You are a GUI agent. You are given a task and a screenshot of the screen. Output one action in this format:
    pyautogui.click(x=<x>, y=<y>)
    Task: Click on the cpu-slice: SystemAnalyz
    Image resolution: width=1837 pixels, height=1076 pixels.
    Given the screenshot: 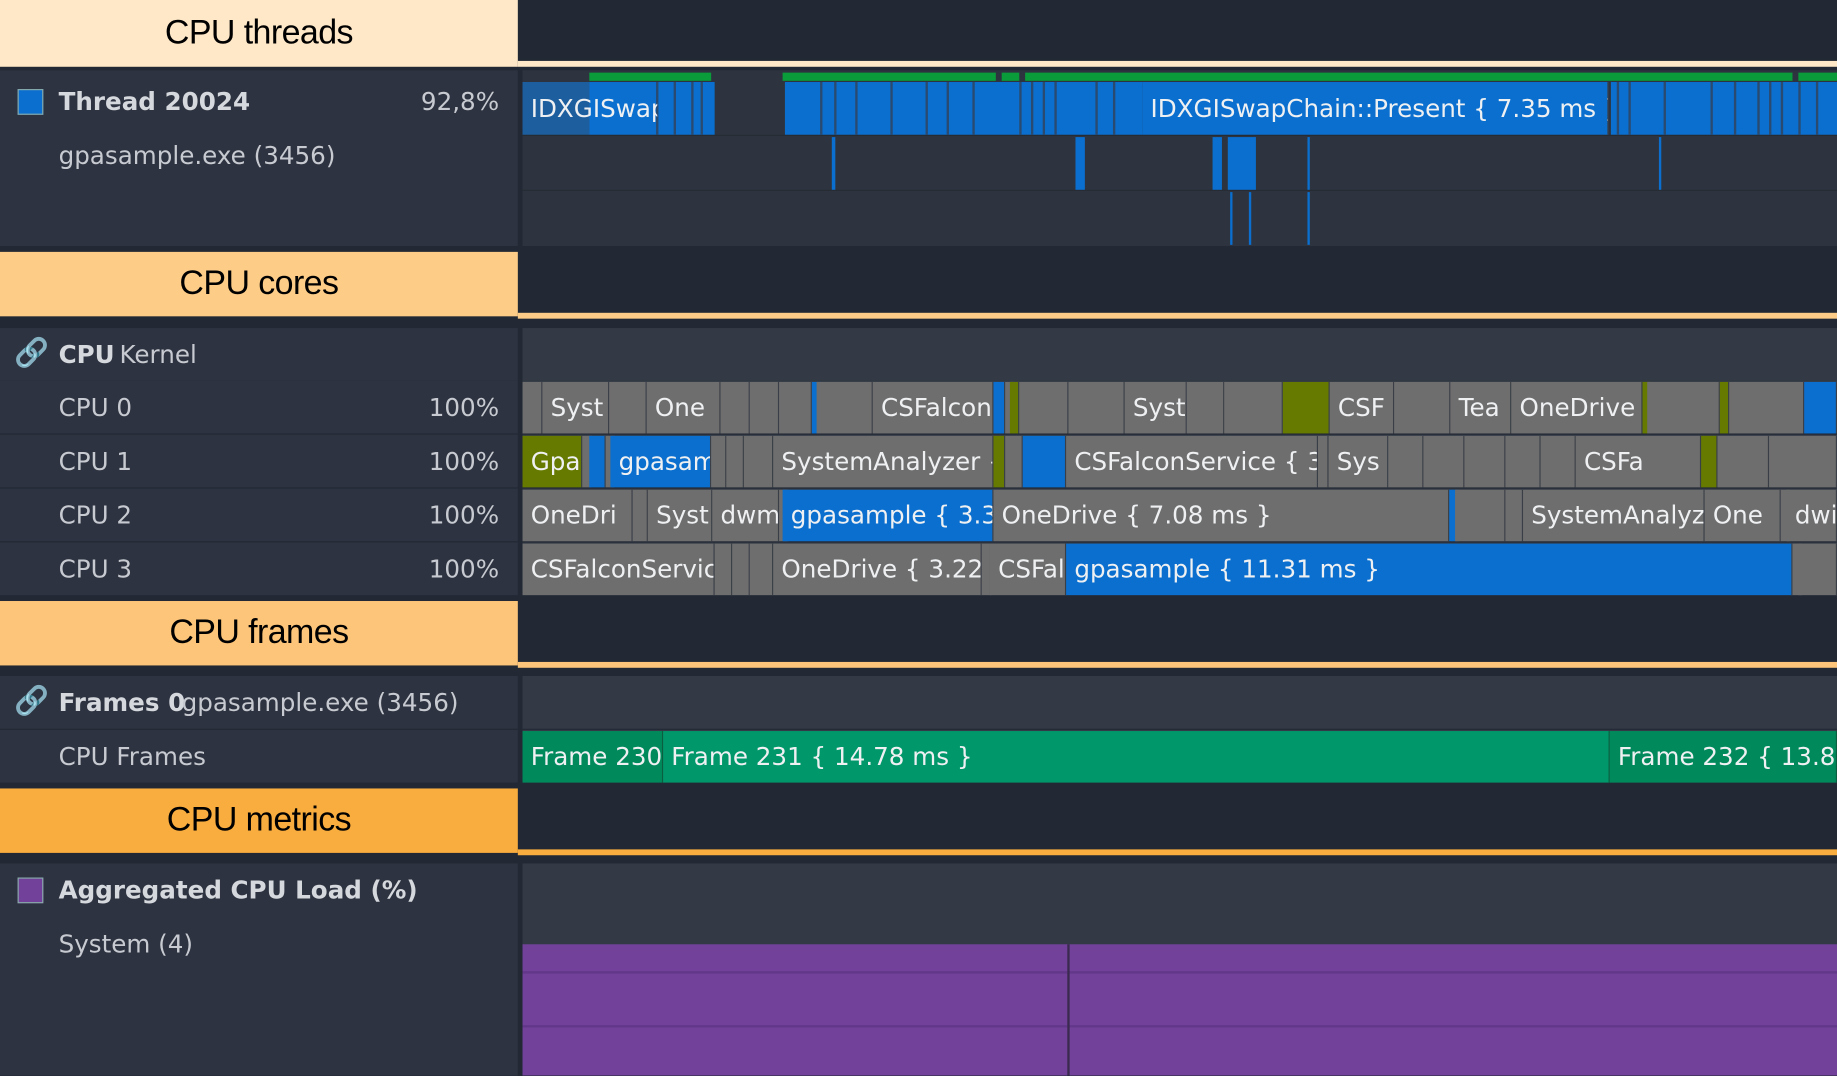 What is the action you would take?
    pyautogui.click(x=1614, y=515)
    